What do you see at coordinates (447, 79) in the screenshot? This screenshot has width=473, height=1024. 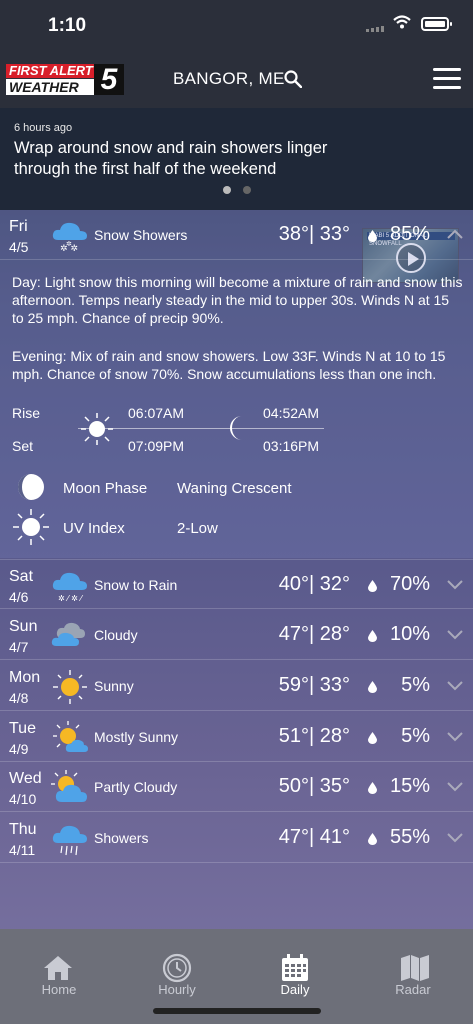 I see `hamburger-menu-icon` at bounding box center [447, 79].